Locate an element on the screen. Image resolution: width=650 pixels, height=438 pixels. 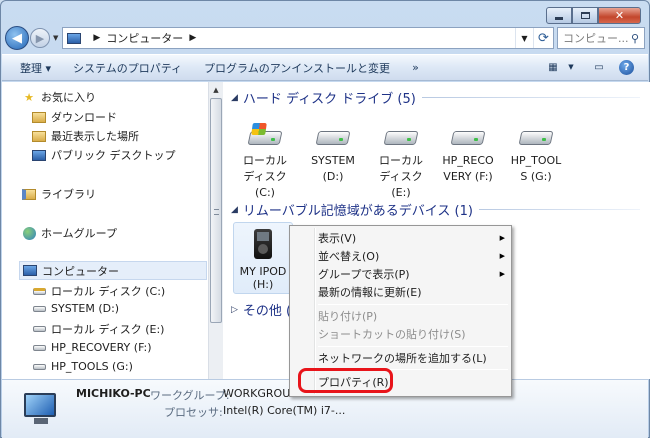
expand-icon: ▷ is located at coordinates (234, 310).